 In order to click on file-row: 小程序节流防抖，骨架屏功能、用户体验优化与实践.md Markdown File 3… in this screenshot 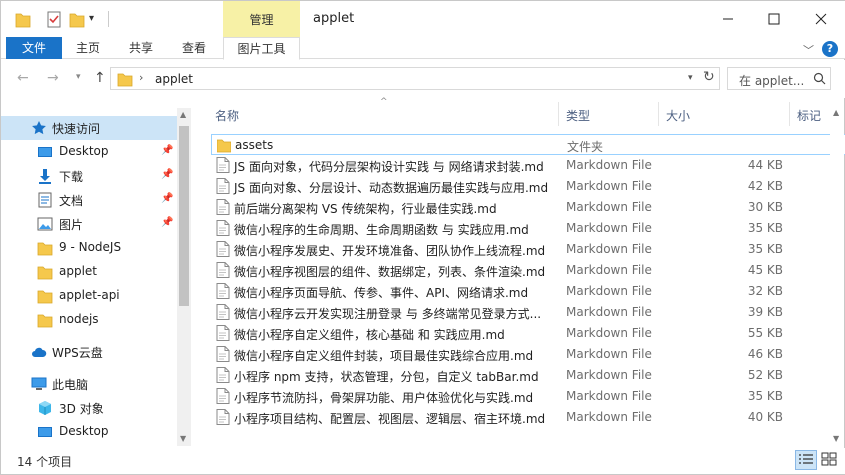, I will do `click(528, 396)`.